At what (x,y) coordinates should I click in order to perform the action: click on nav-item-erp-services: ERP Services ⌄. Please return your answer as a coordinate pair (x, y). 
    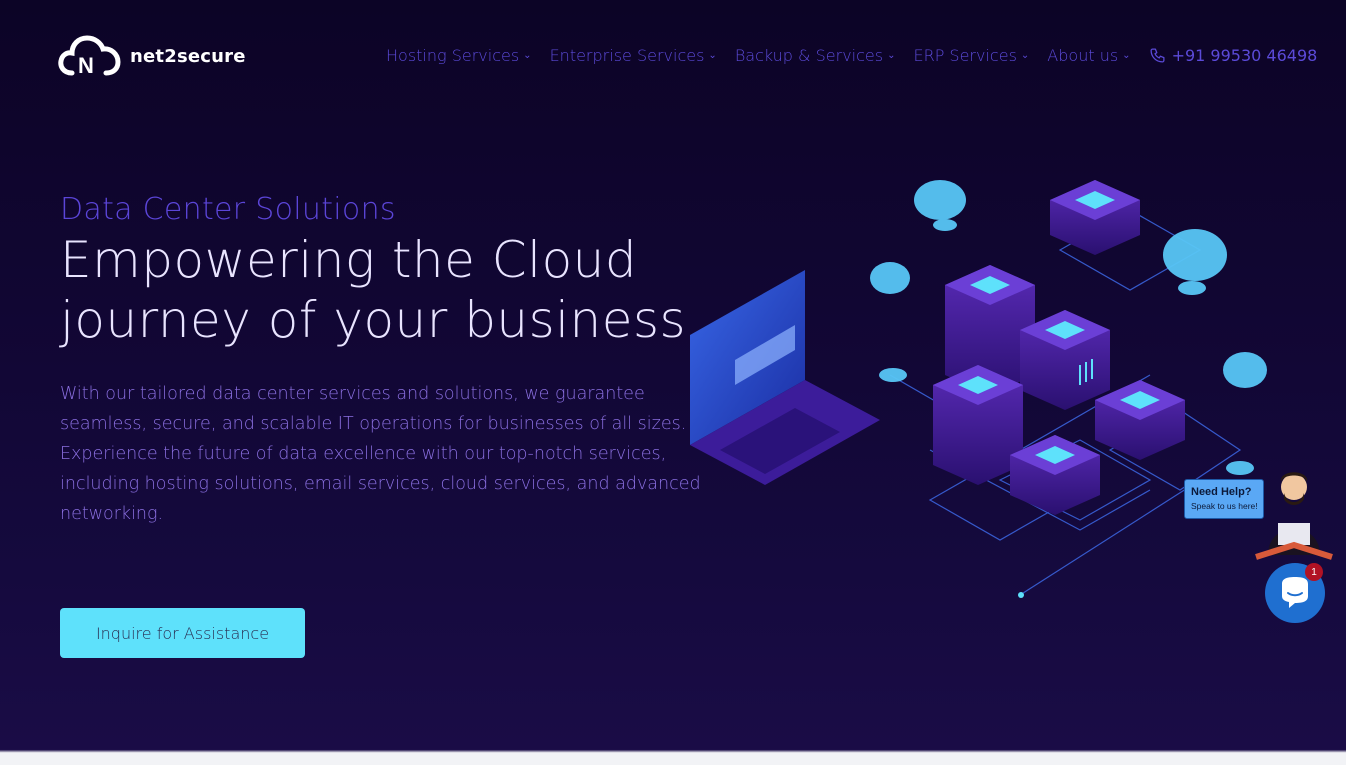
    Looking at the image, I should click on (971, 55).